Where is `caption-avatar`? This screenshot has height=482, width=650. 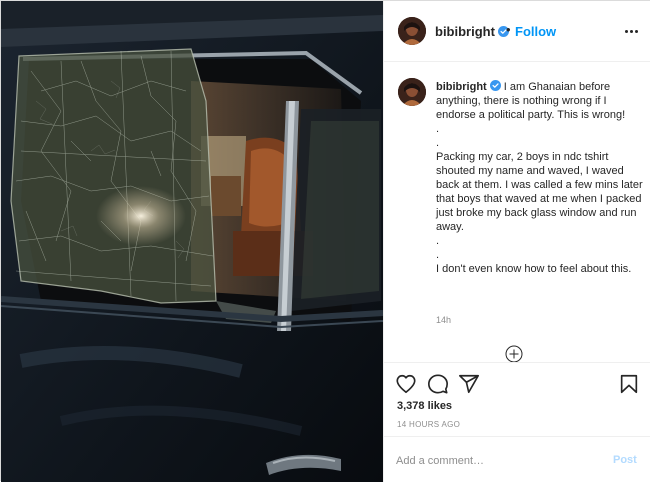 caption-avatar is located at coordinates (412, 92).